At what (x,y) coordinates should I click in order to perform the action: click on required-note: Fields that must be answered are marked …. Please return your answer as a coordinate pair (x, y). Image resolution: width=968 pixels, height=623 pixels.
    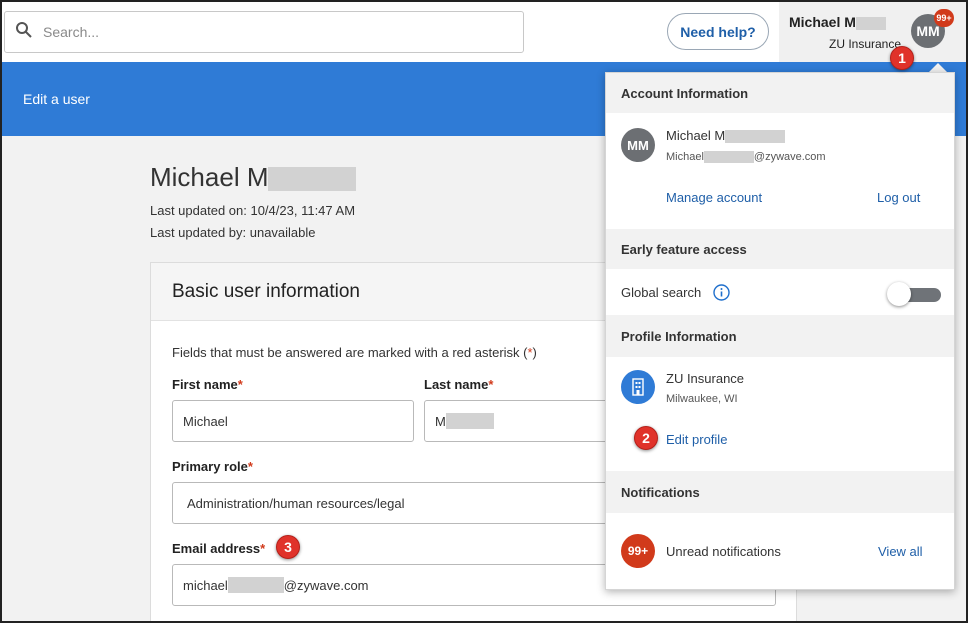
    Looking at the image, I should click on (354, 352).